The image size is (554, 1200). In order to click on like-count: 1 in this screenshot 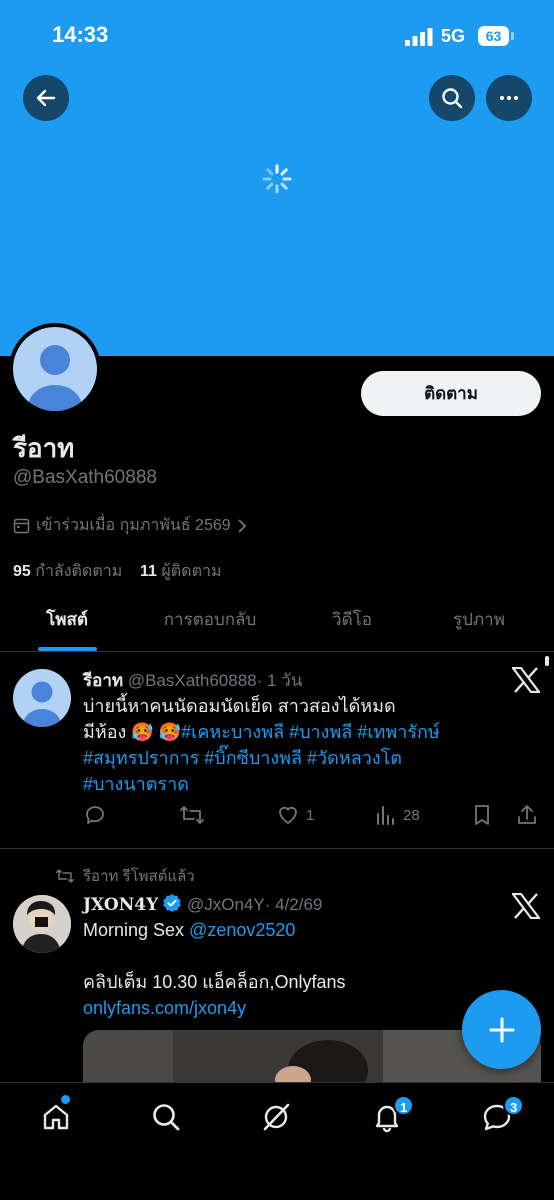, I will do `click(310, 815)`.